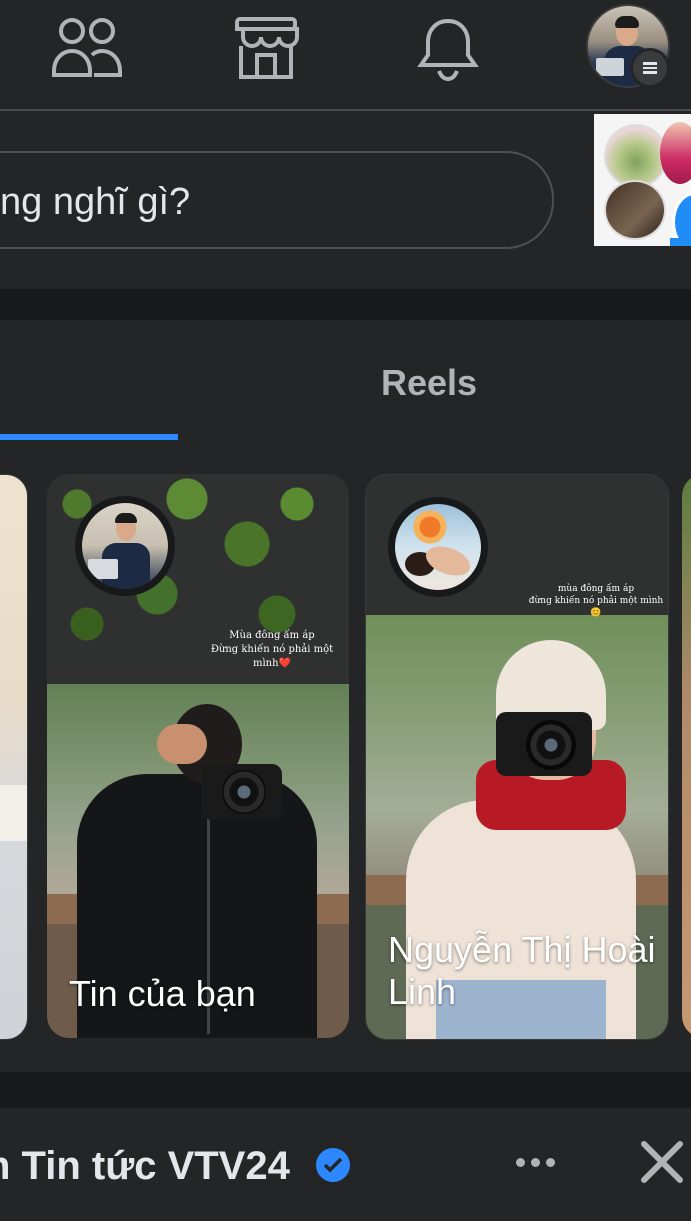 This screenshot has width=691, height=1221. What do you see at coordinates (333, 1165) in the screenshot?
I see `verified-badge-icon` at bounding box center [333, 1165].